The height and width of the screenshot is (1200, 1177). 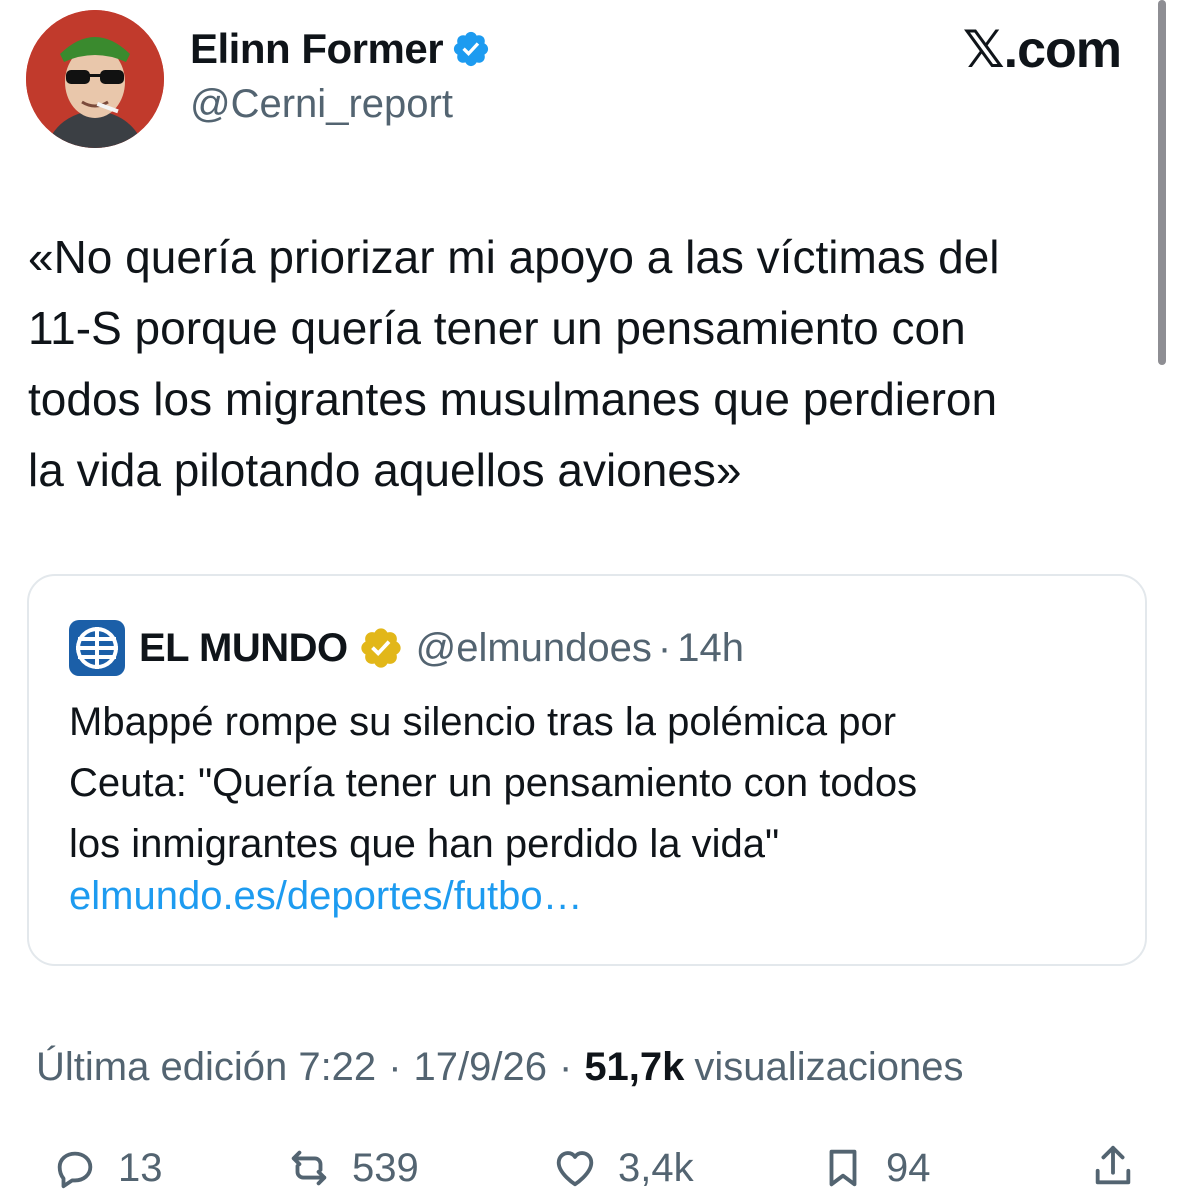 What do you see at coordinates (309, 1168) in the screenshot?
I see `repost-icon` at bounding box center [309, 1168].